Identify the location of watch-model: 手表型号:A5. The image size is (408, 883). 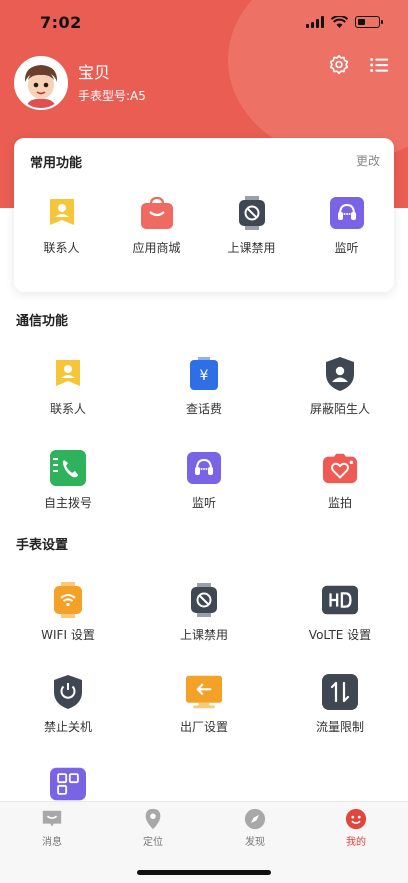
(112, 95).